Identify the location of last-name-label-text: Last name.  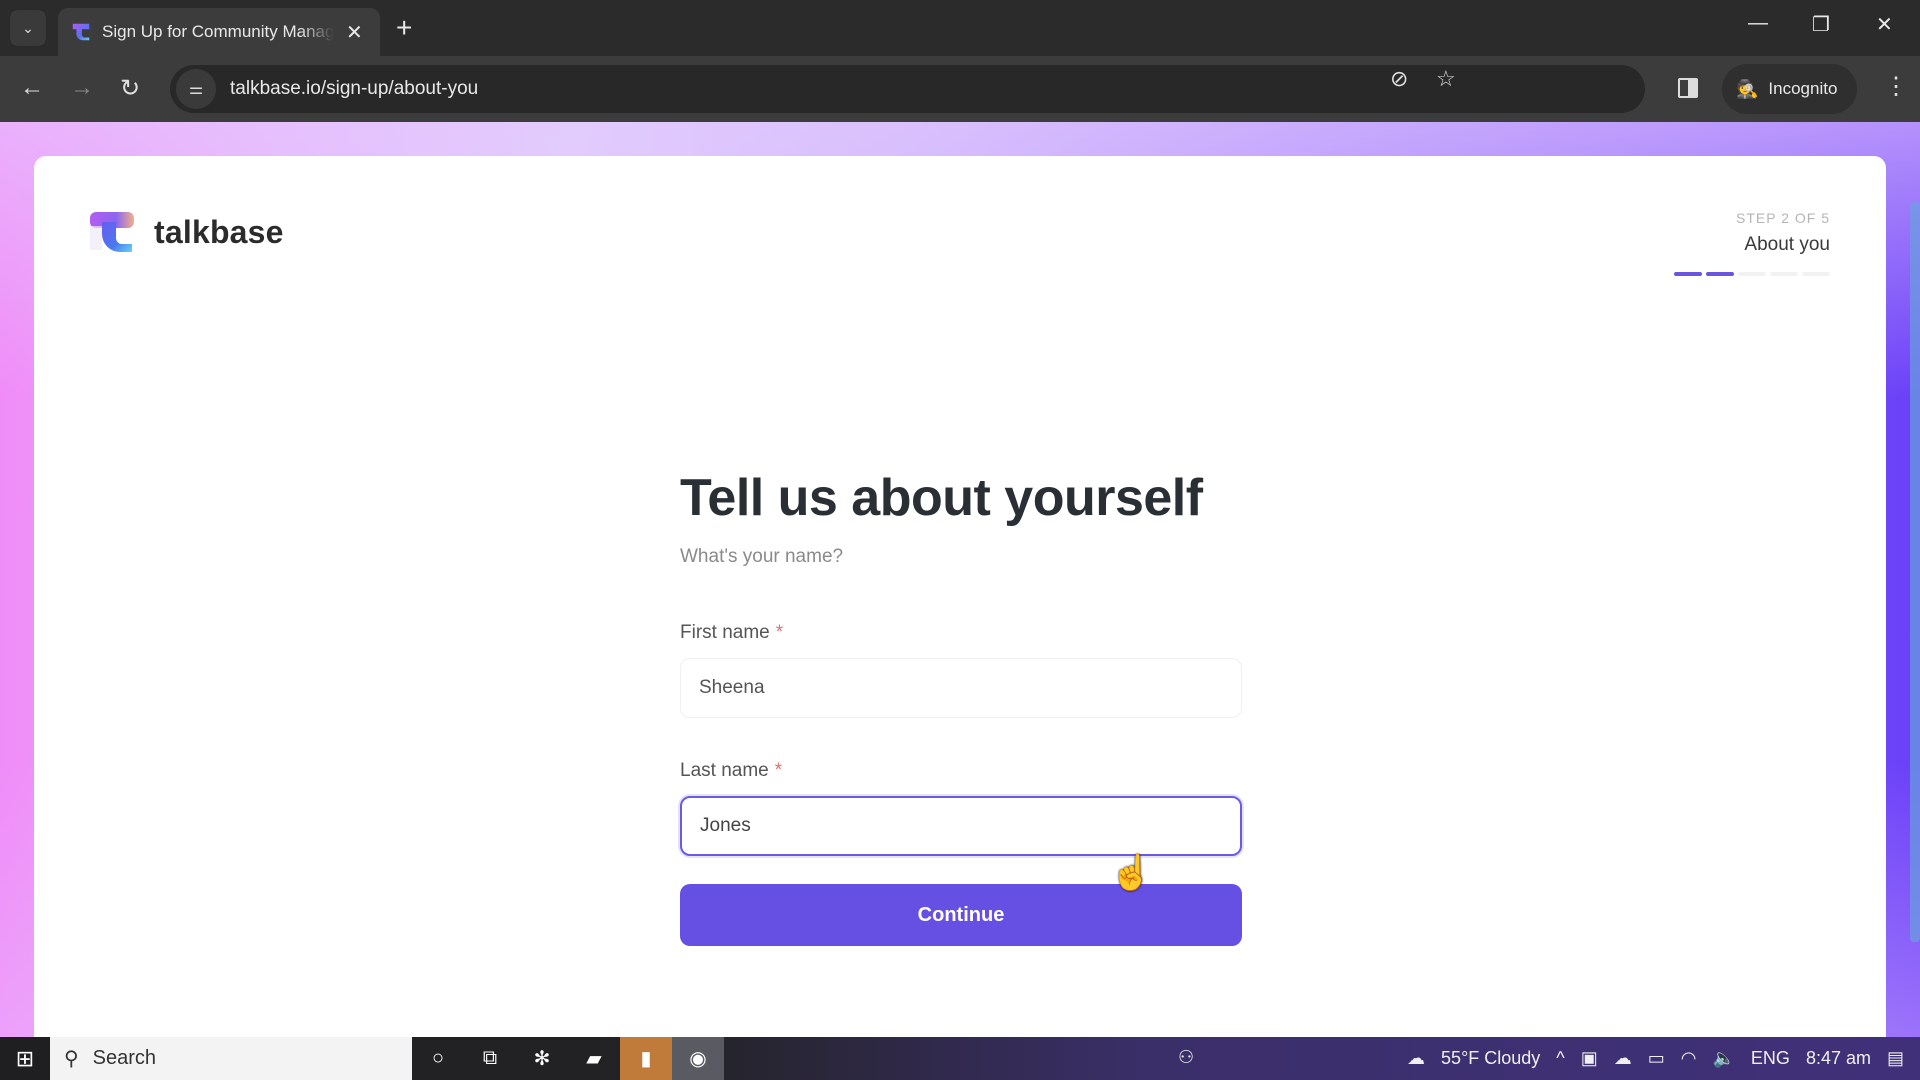
(724, 770).